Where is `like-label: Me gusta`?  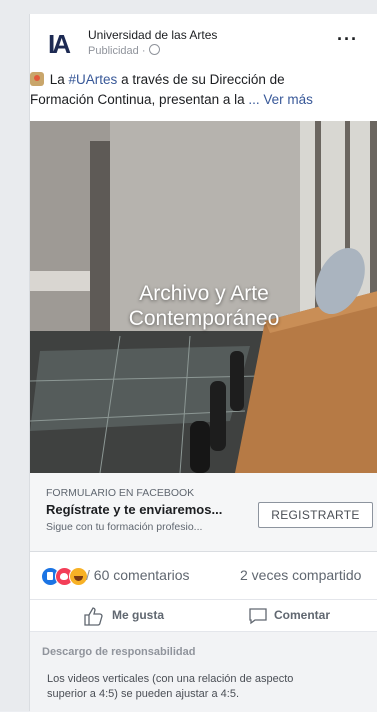
like-label: Me gusta is located at coordinates (138, 615).